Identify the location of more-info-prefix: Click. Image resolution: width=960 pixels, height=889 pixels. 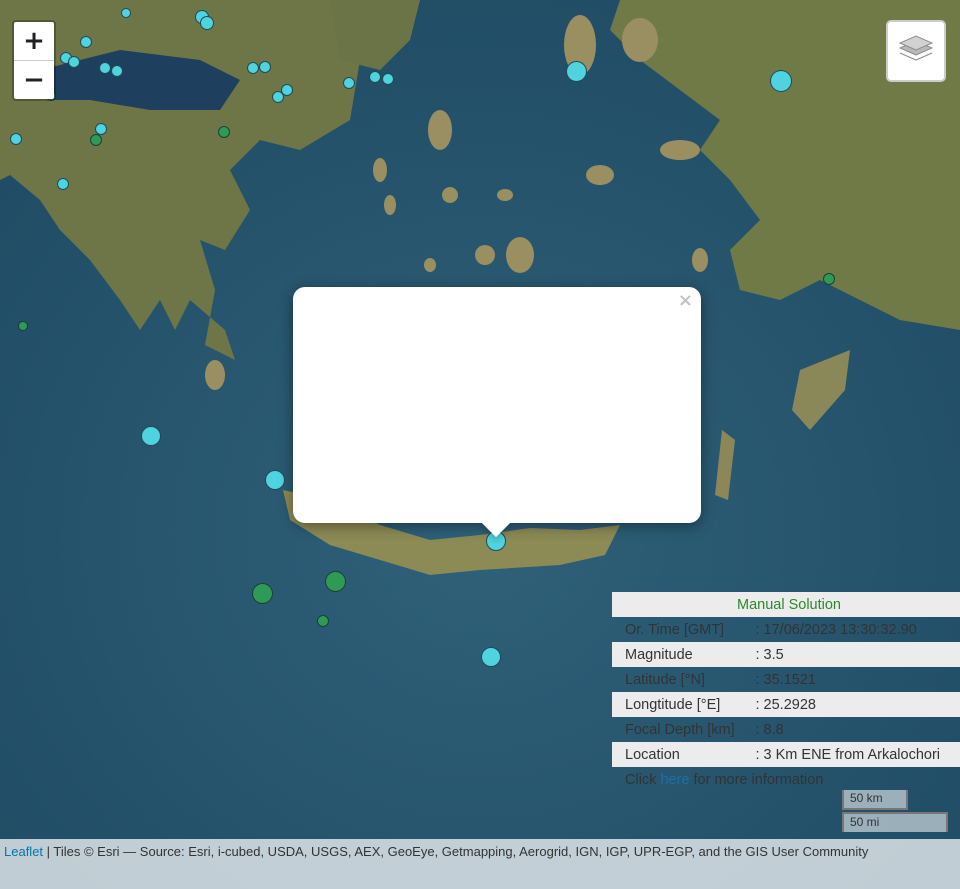
(643, 779).